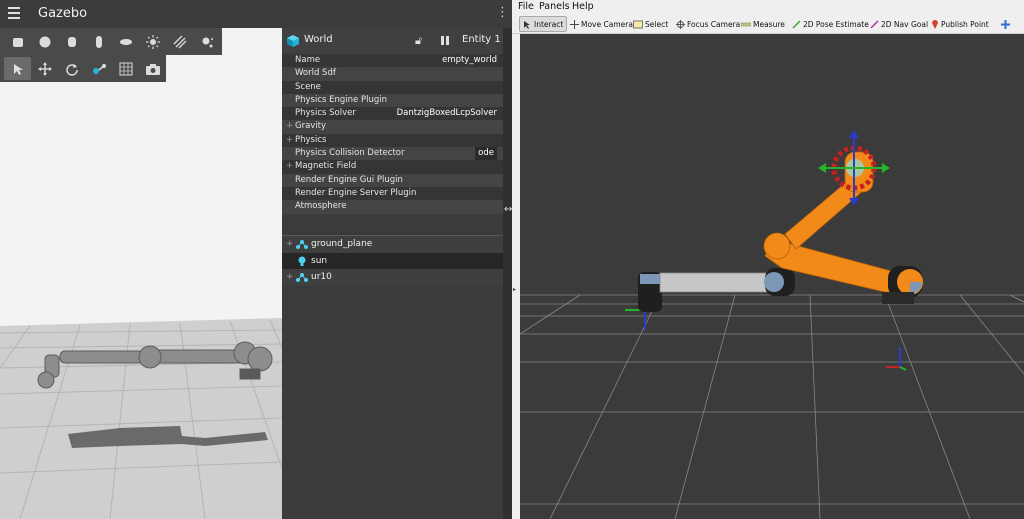 Image resolution: width=1024 pixels, height=519 pixels. Describe the element at coordinates (315, 73) in the screenshot. I see `property-name: World Sdf` at that location.